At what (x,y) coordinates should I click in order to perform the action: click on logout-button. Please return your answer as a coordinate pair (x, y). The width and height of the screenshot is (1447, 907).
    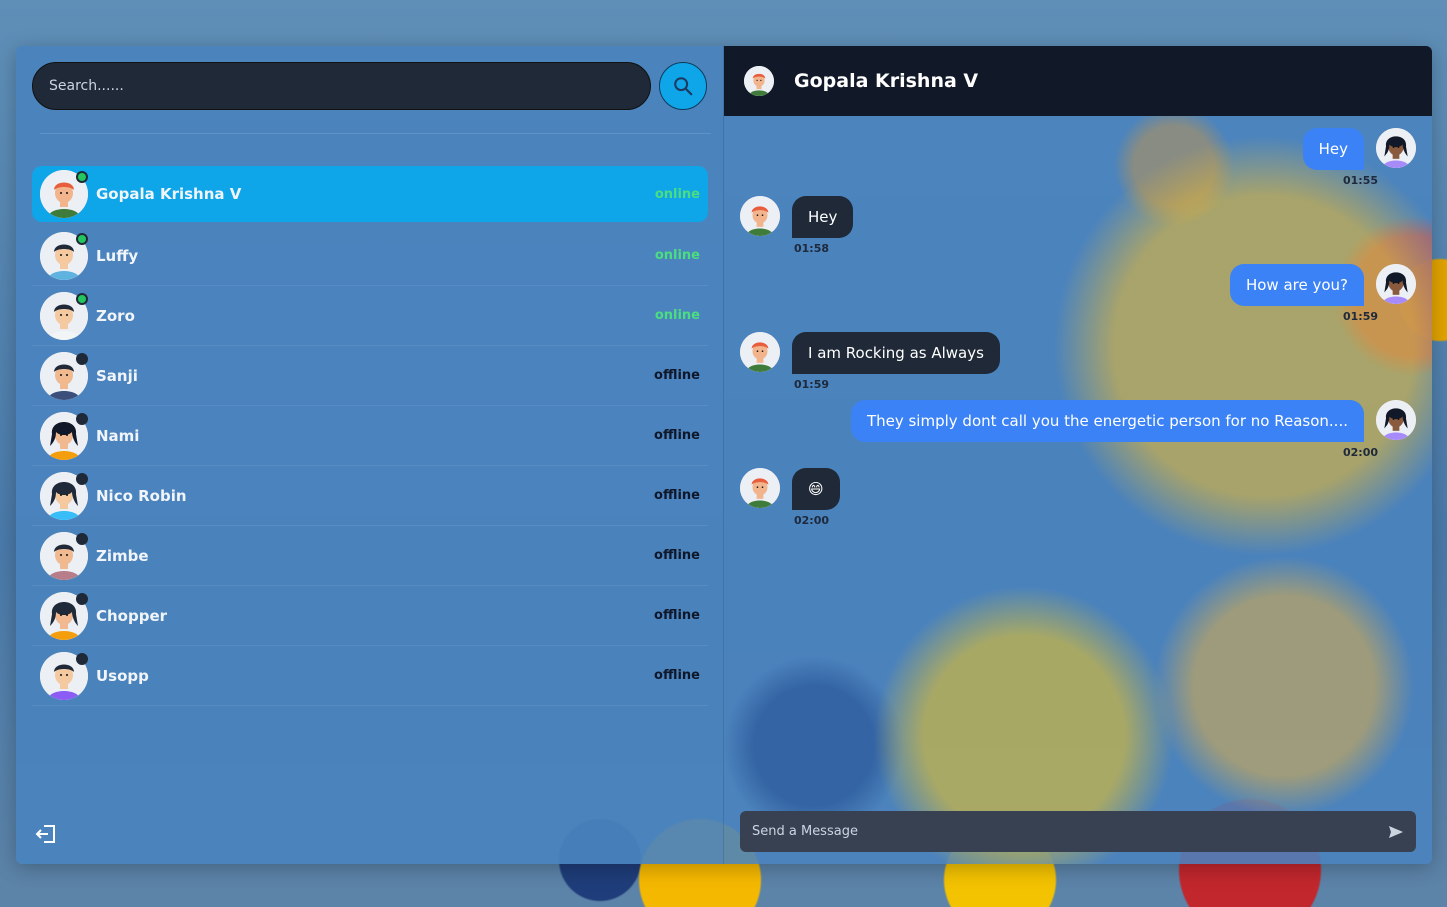
    Looking at the image, I should click on (46, 834).